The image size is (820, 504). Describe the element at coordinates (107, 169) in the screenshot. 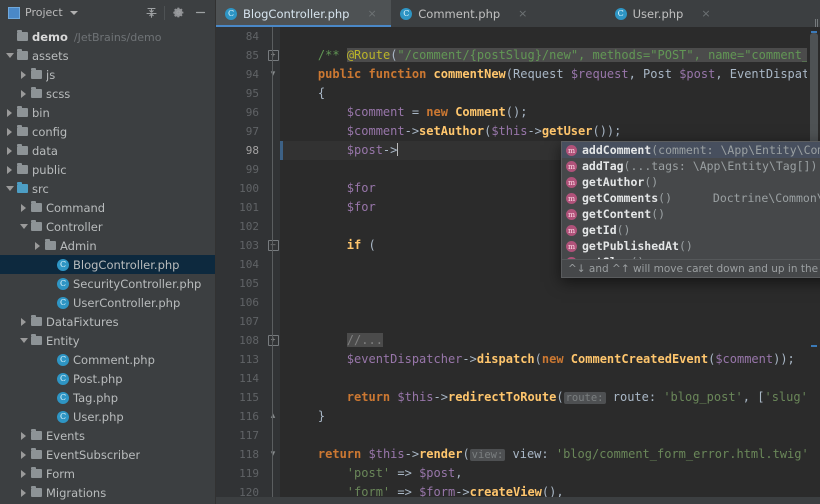

I see `tree-folder-public: public` at that location.